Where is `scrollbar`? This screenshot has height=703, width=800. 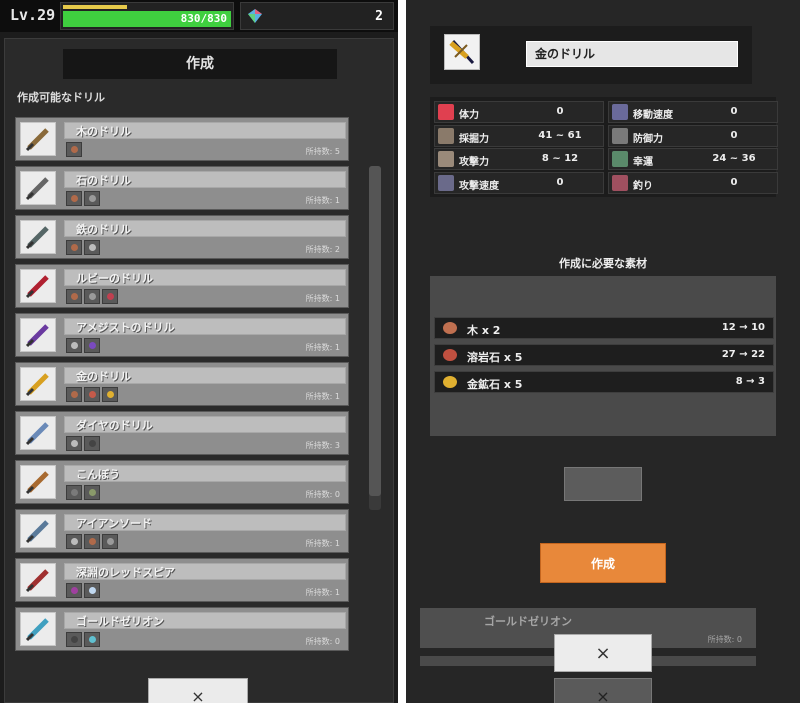 scrollbar is located at coordinates (375, 338).